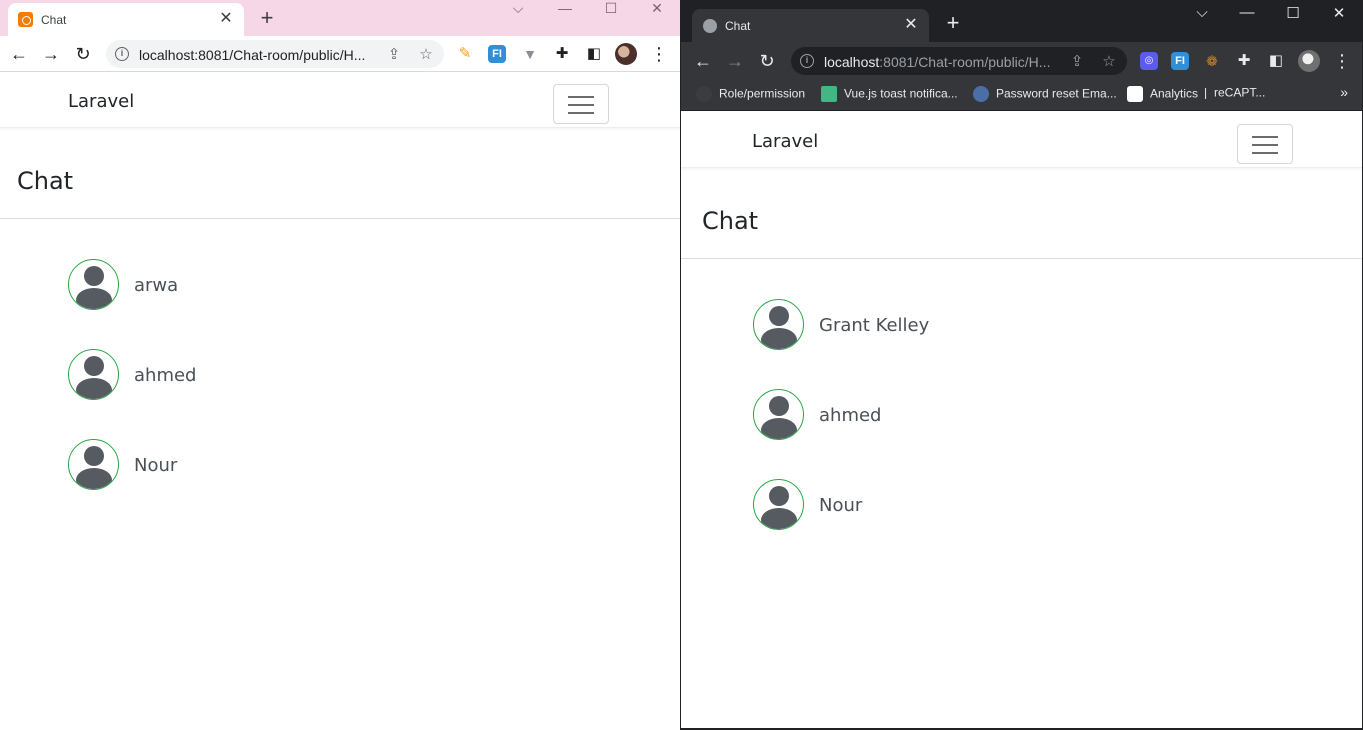  I want to click on bookmark-label: Analytics, so click(1174, 93).